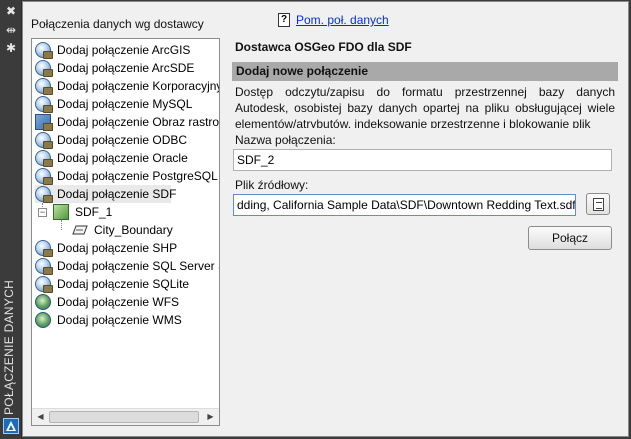 The height and width of the screenshot is (439, 631). I want to click on sdf-connection-icon, so click(61, 212).